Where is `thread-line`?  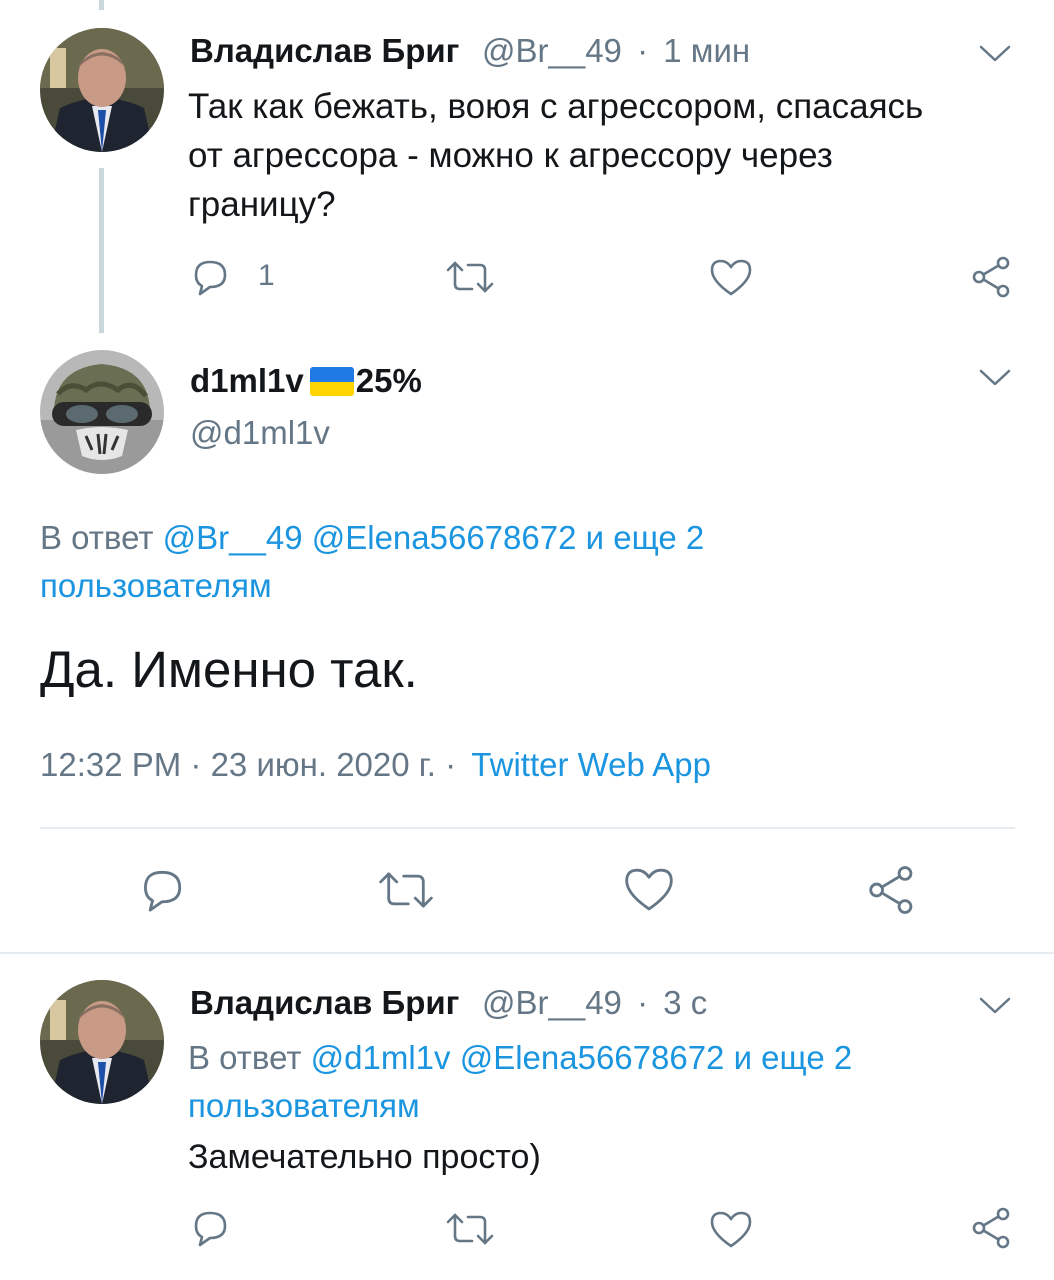
thread-line is located at coordinates (101, 250).